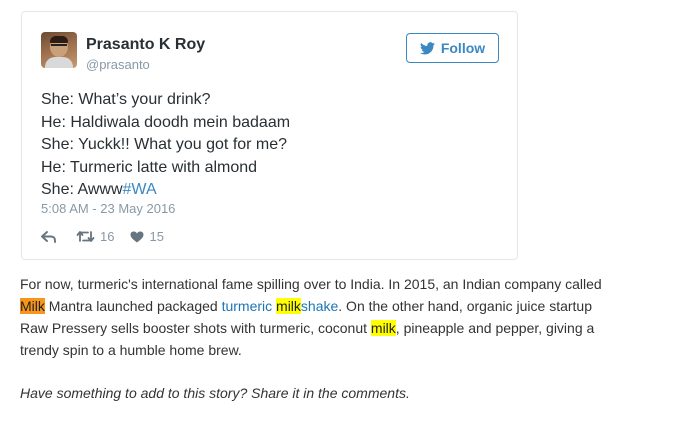  I want to click on follow-button: Follow, so click(452, 48).